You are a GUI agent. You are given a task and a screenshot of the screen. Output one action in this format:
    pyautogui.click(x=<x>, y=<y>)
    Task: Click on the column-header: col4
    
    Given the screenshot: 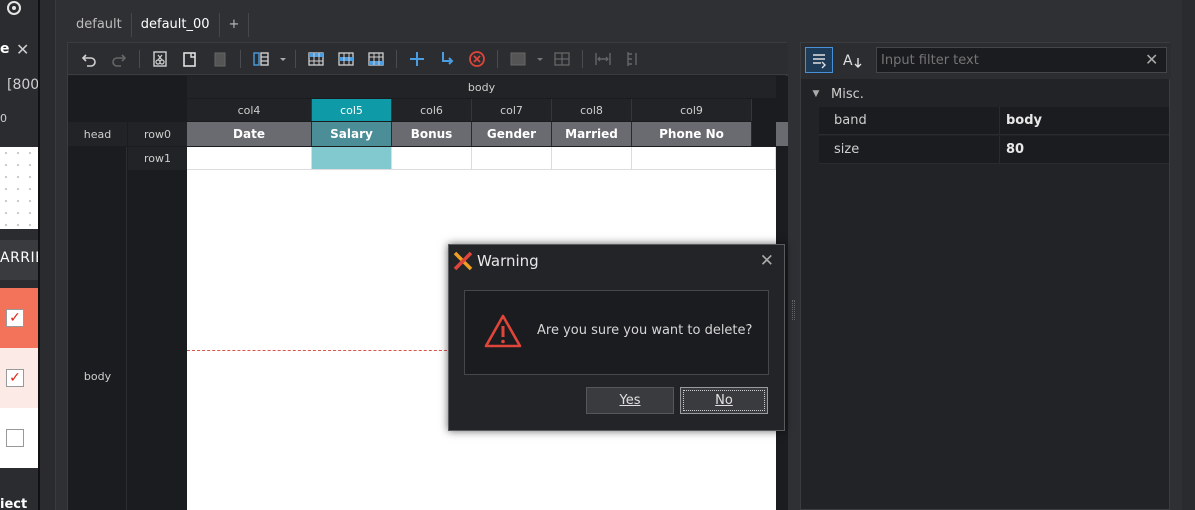 What is the action you would take?
    pyautogui.click(x=249, y=110)
    